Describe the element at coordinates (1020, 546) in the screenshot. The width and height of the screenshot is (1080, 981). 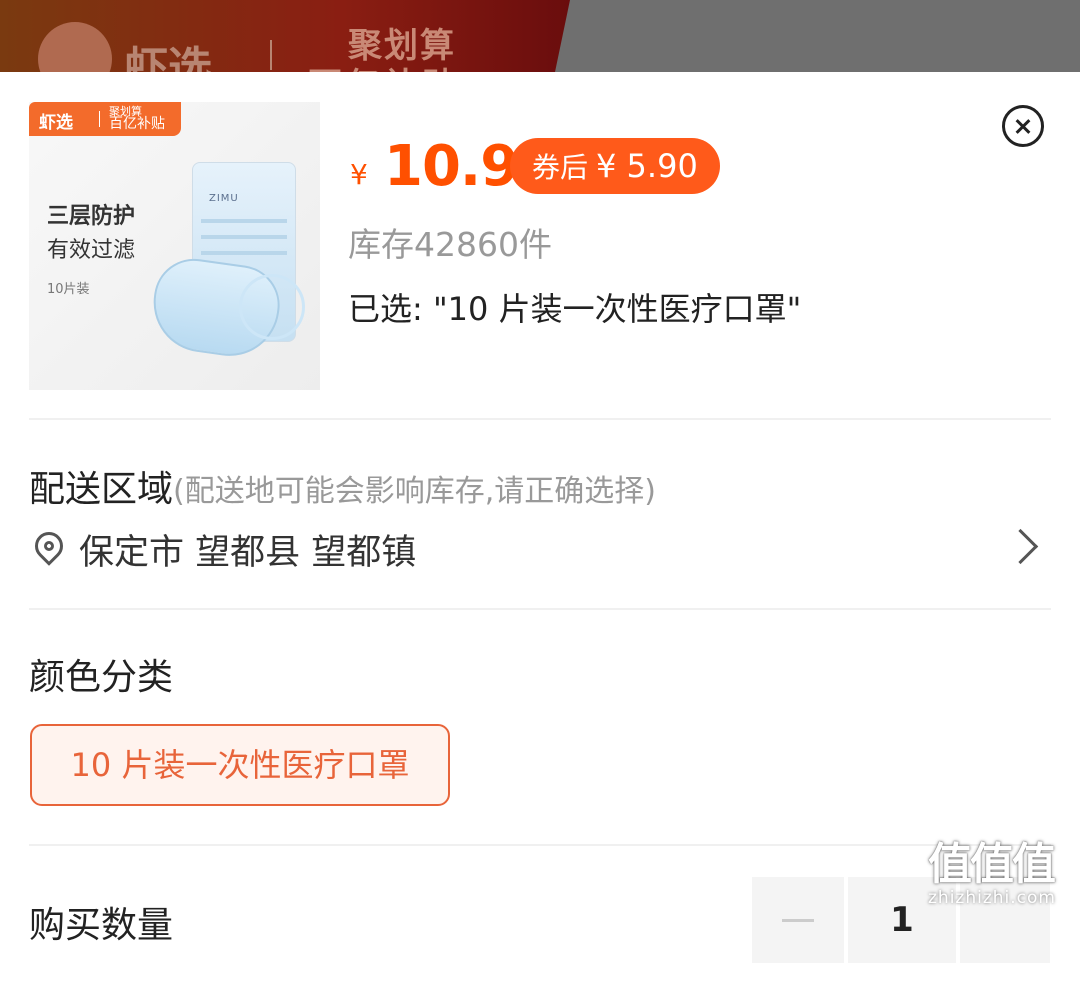
I see `chevron-right-icon` at that location.